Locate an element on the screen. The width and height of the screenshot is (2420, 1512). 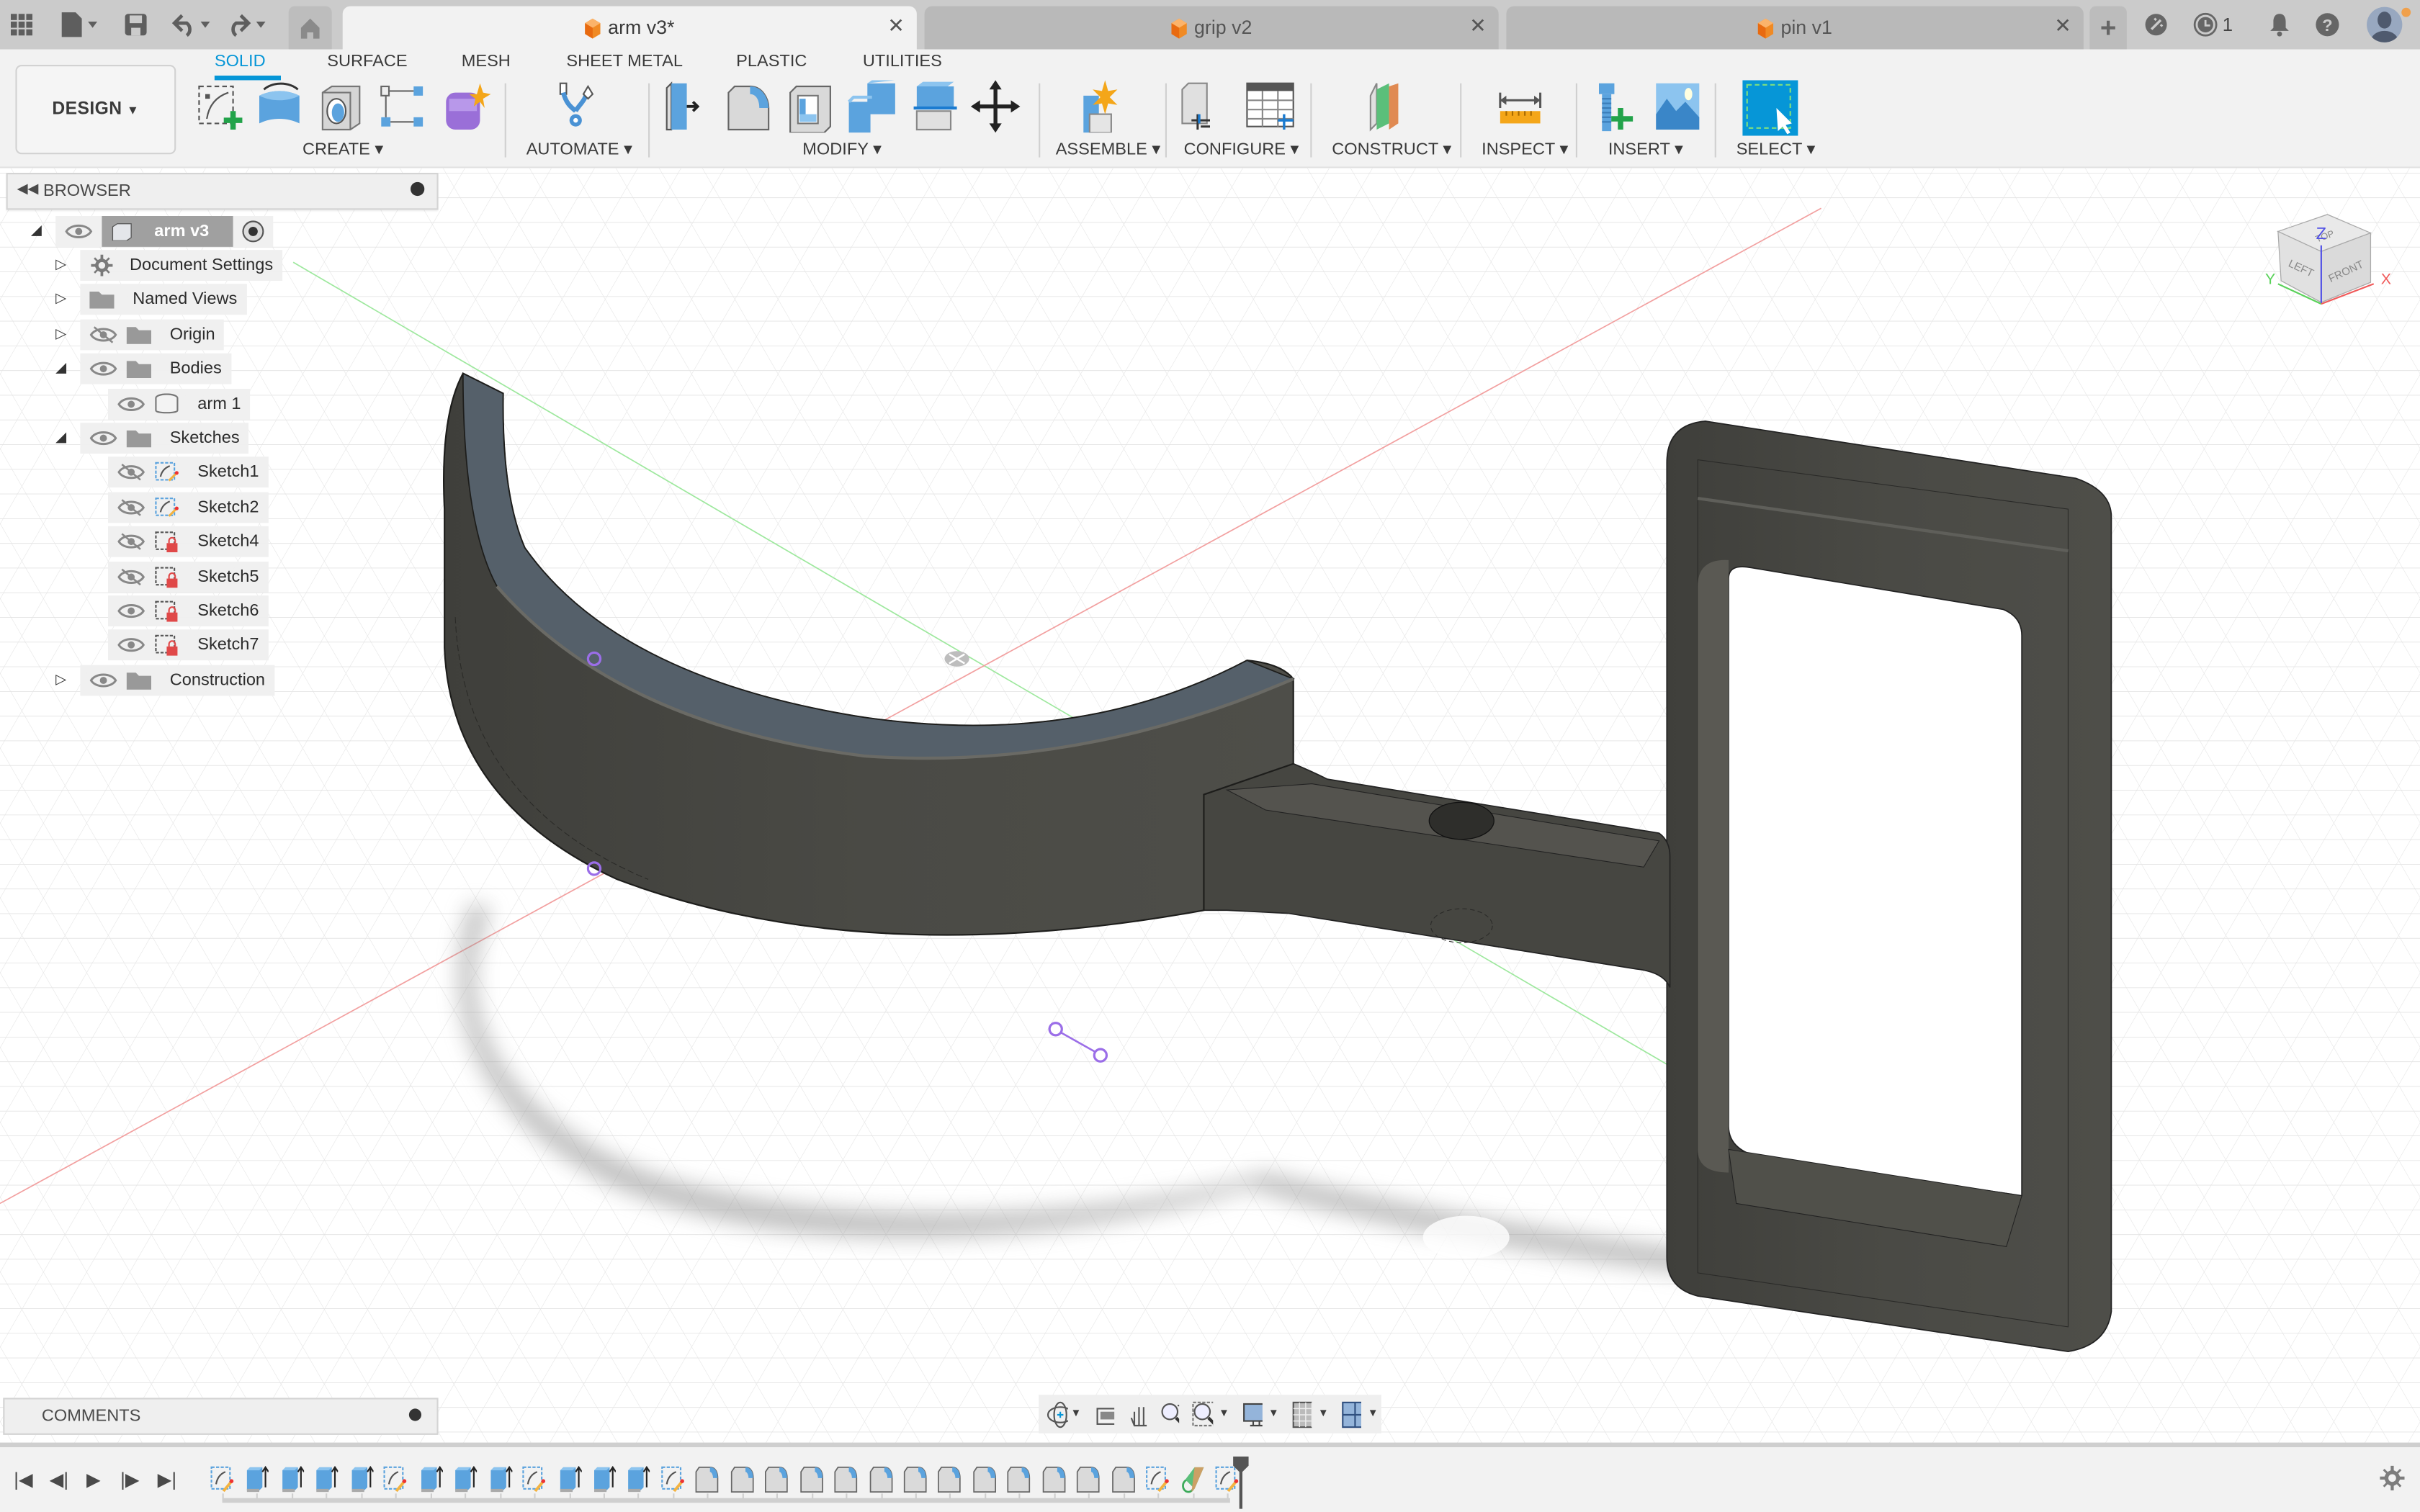
tab-surface: SURFACE is located at coordinates (367, 62).